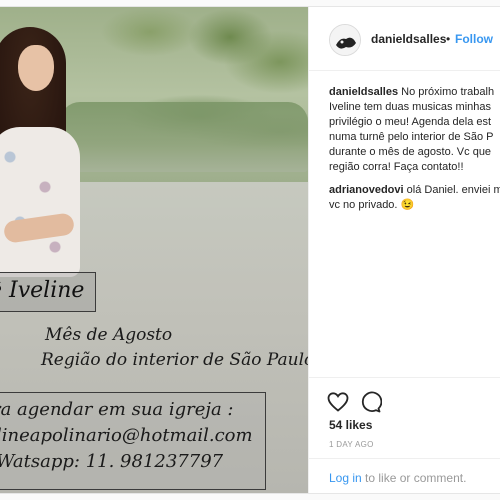  Describe the element at coordinates (366, 190) in the screenshot. I see `comment-username: adrianovedovi` at that location.